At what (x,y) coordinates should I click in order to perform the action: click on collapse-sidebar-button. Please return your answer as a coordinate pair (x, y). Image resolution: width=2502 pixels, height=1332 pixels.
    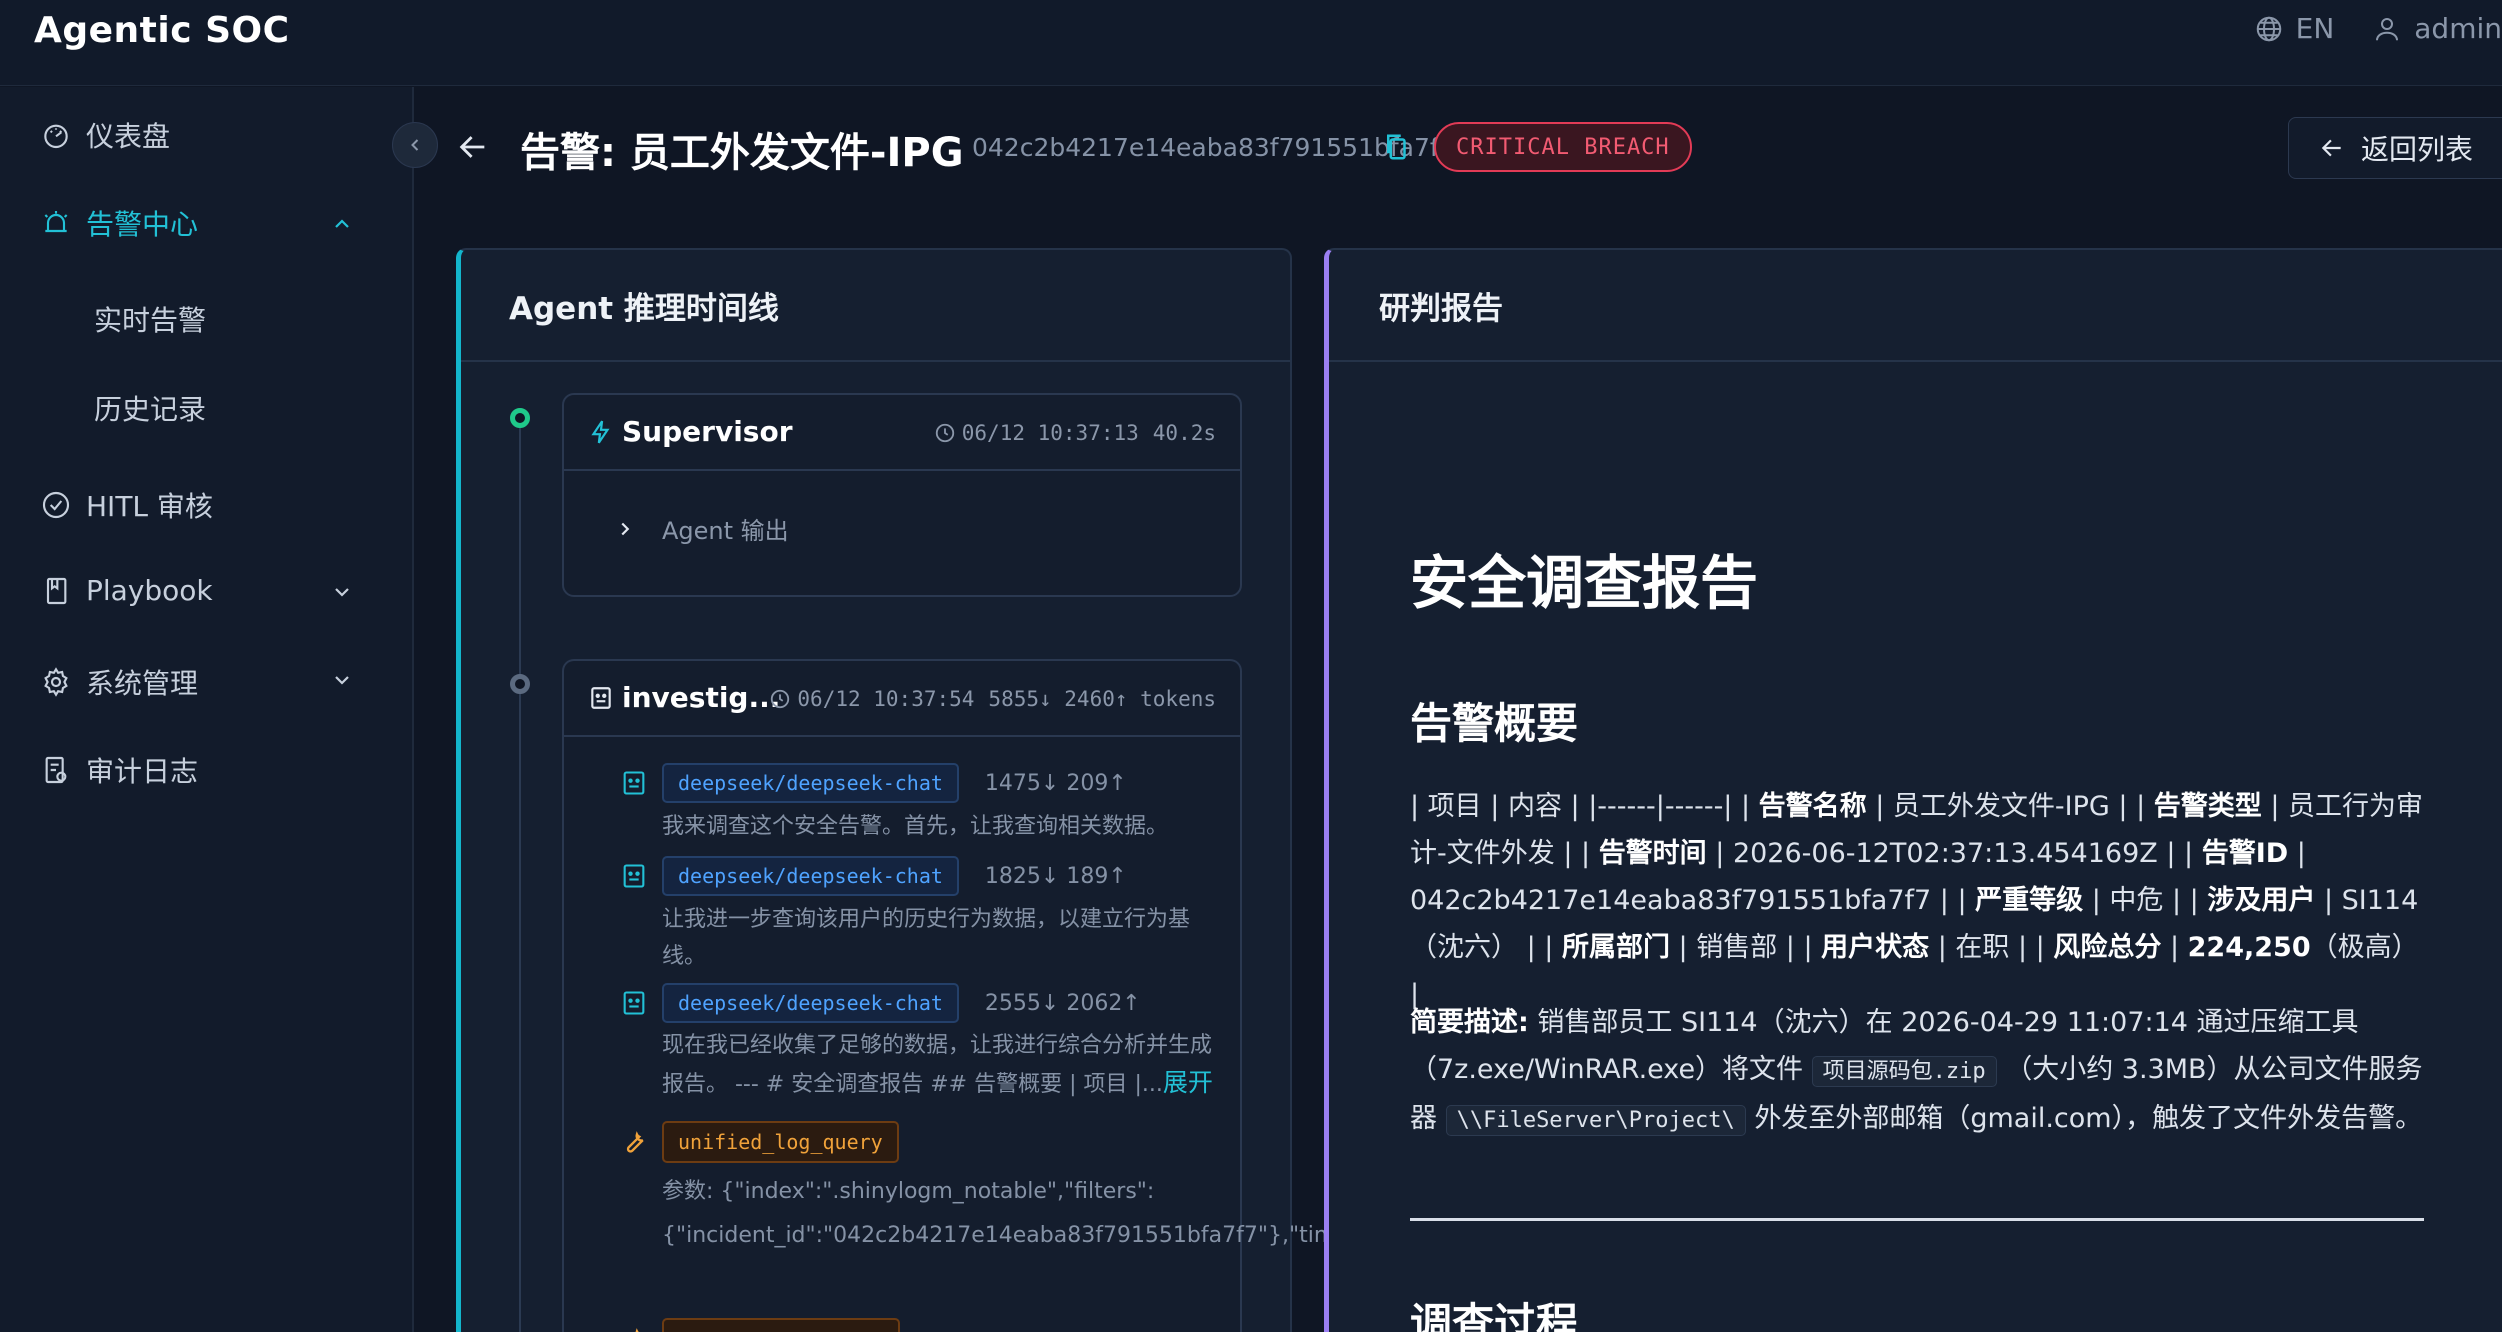
    Looking at the image, I should click on (415, 145).